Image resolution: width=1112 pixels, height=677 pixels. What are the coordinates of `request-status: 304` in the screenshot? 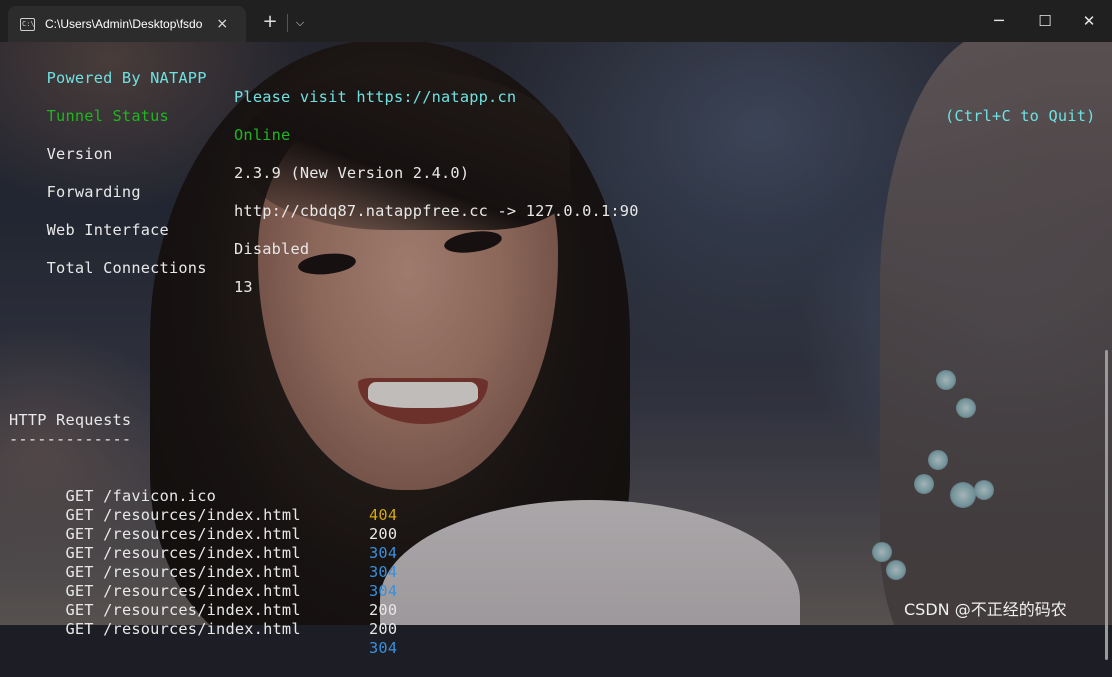 It's located at (383, 648).